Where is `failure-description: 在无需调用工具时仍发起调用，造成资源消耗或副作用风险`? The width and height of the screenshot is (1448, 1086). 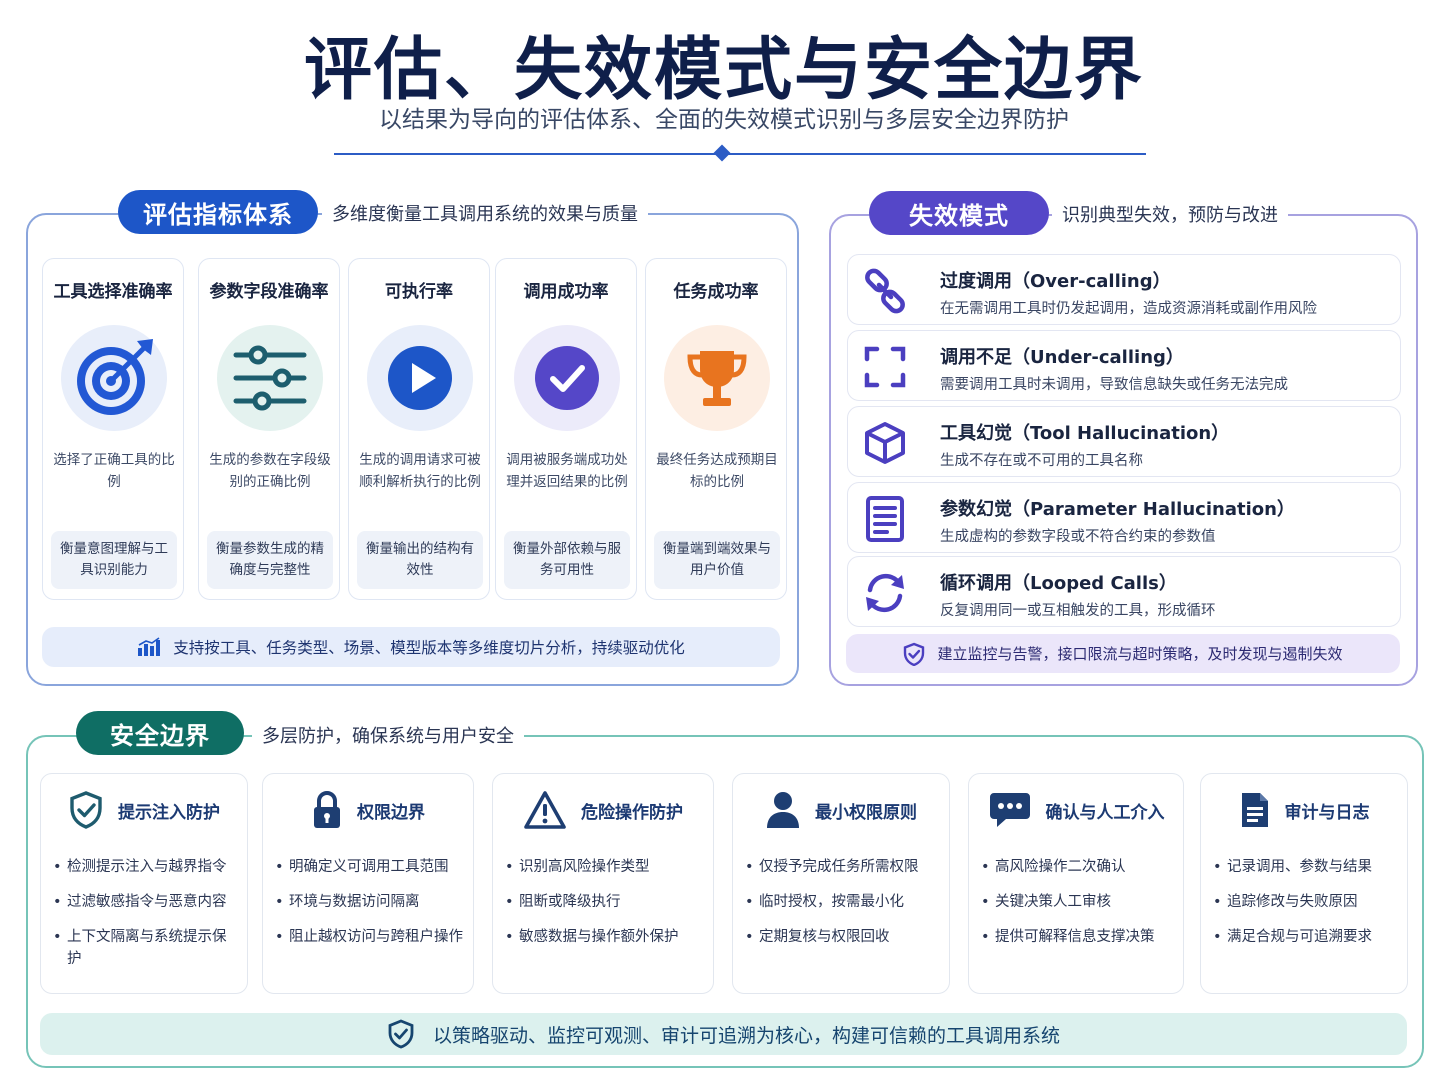
failure-description: 在无需调用工具时仍发起调用，造成资源消耗或副作用风险 is located at coordinates (1128, 309).